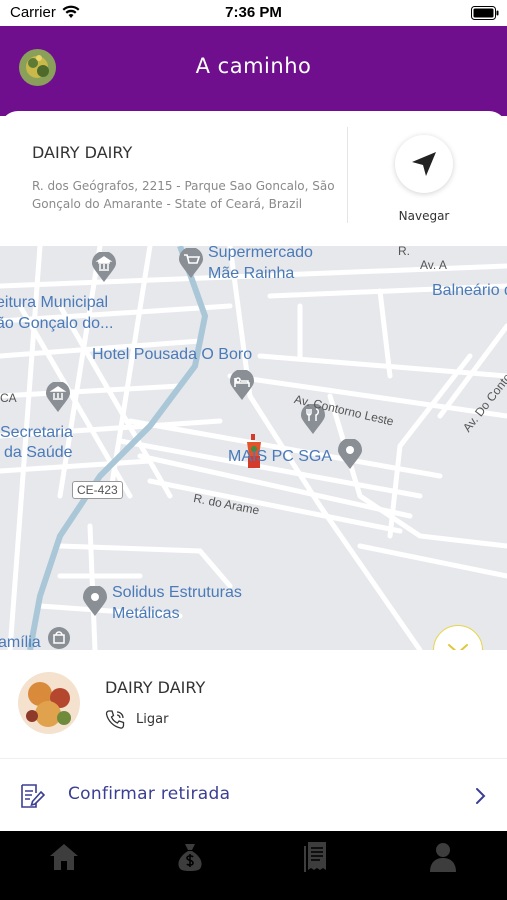 This screenshot has height=900, width=507. I want to click on confirm-pickup-row: Confirmar retirada, so click(253, 795).